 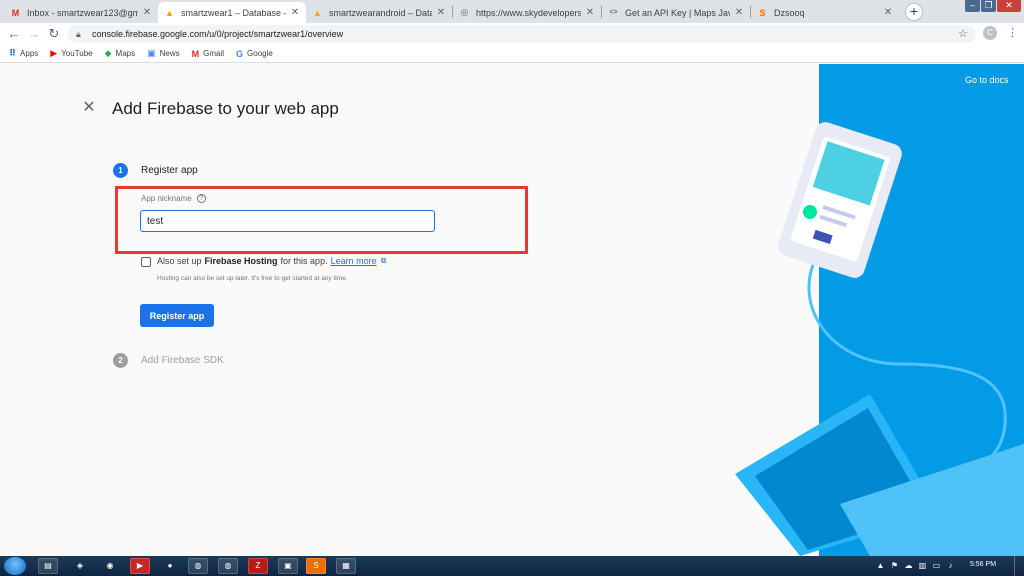 I want to click on bookmark-label: Maps, so click(x=125, y=53).